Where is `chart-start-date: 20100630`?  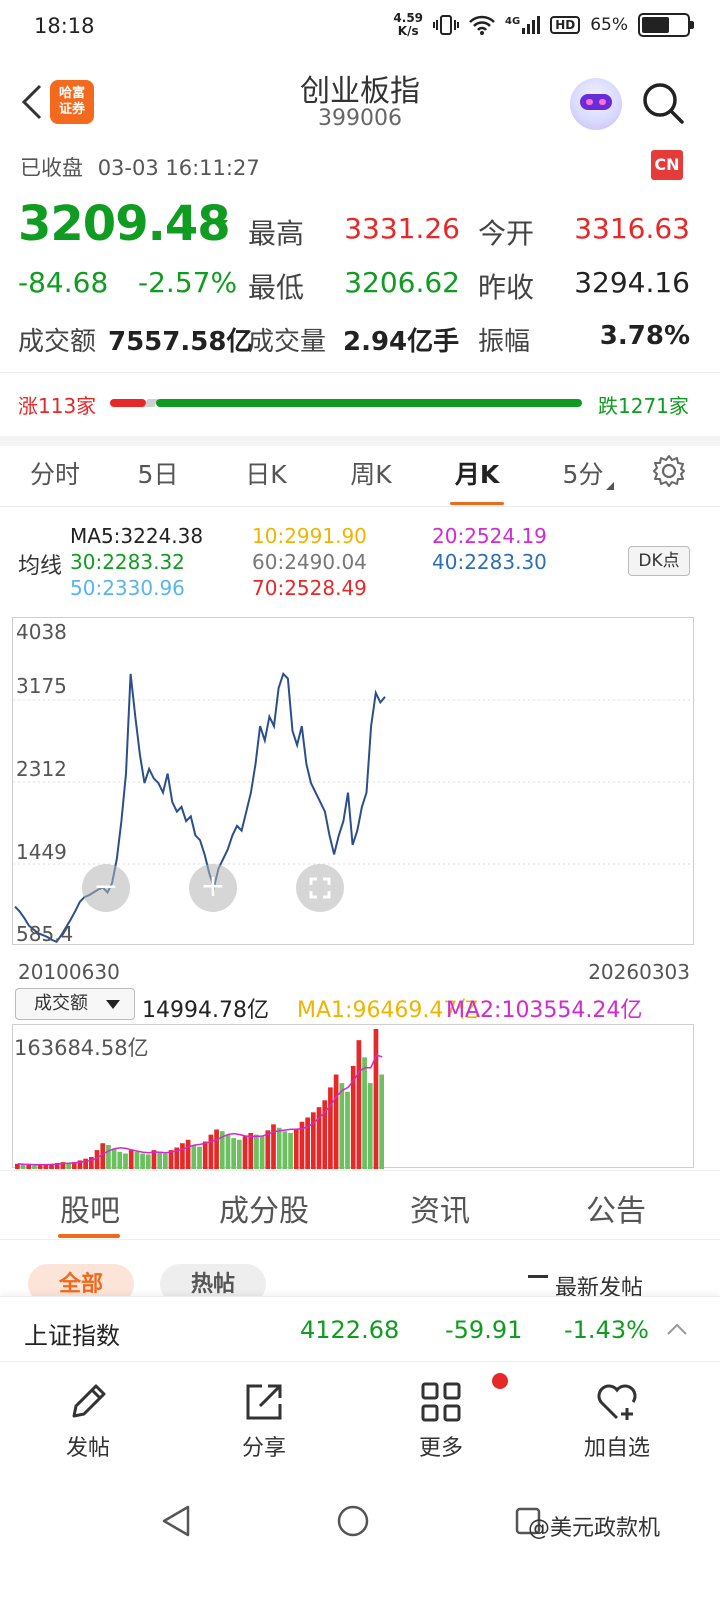 chart-start-date: 20100630 is located at coordinates (69, 972).